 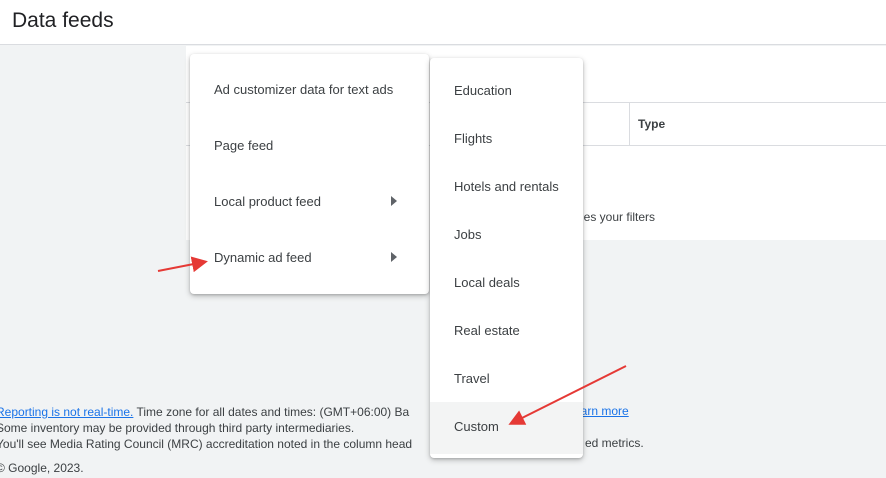 I want to click on arrow-to-dynamic-ad-feed, so click(x=182, y=264).